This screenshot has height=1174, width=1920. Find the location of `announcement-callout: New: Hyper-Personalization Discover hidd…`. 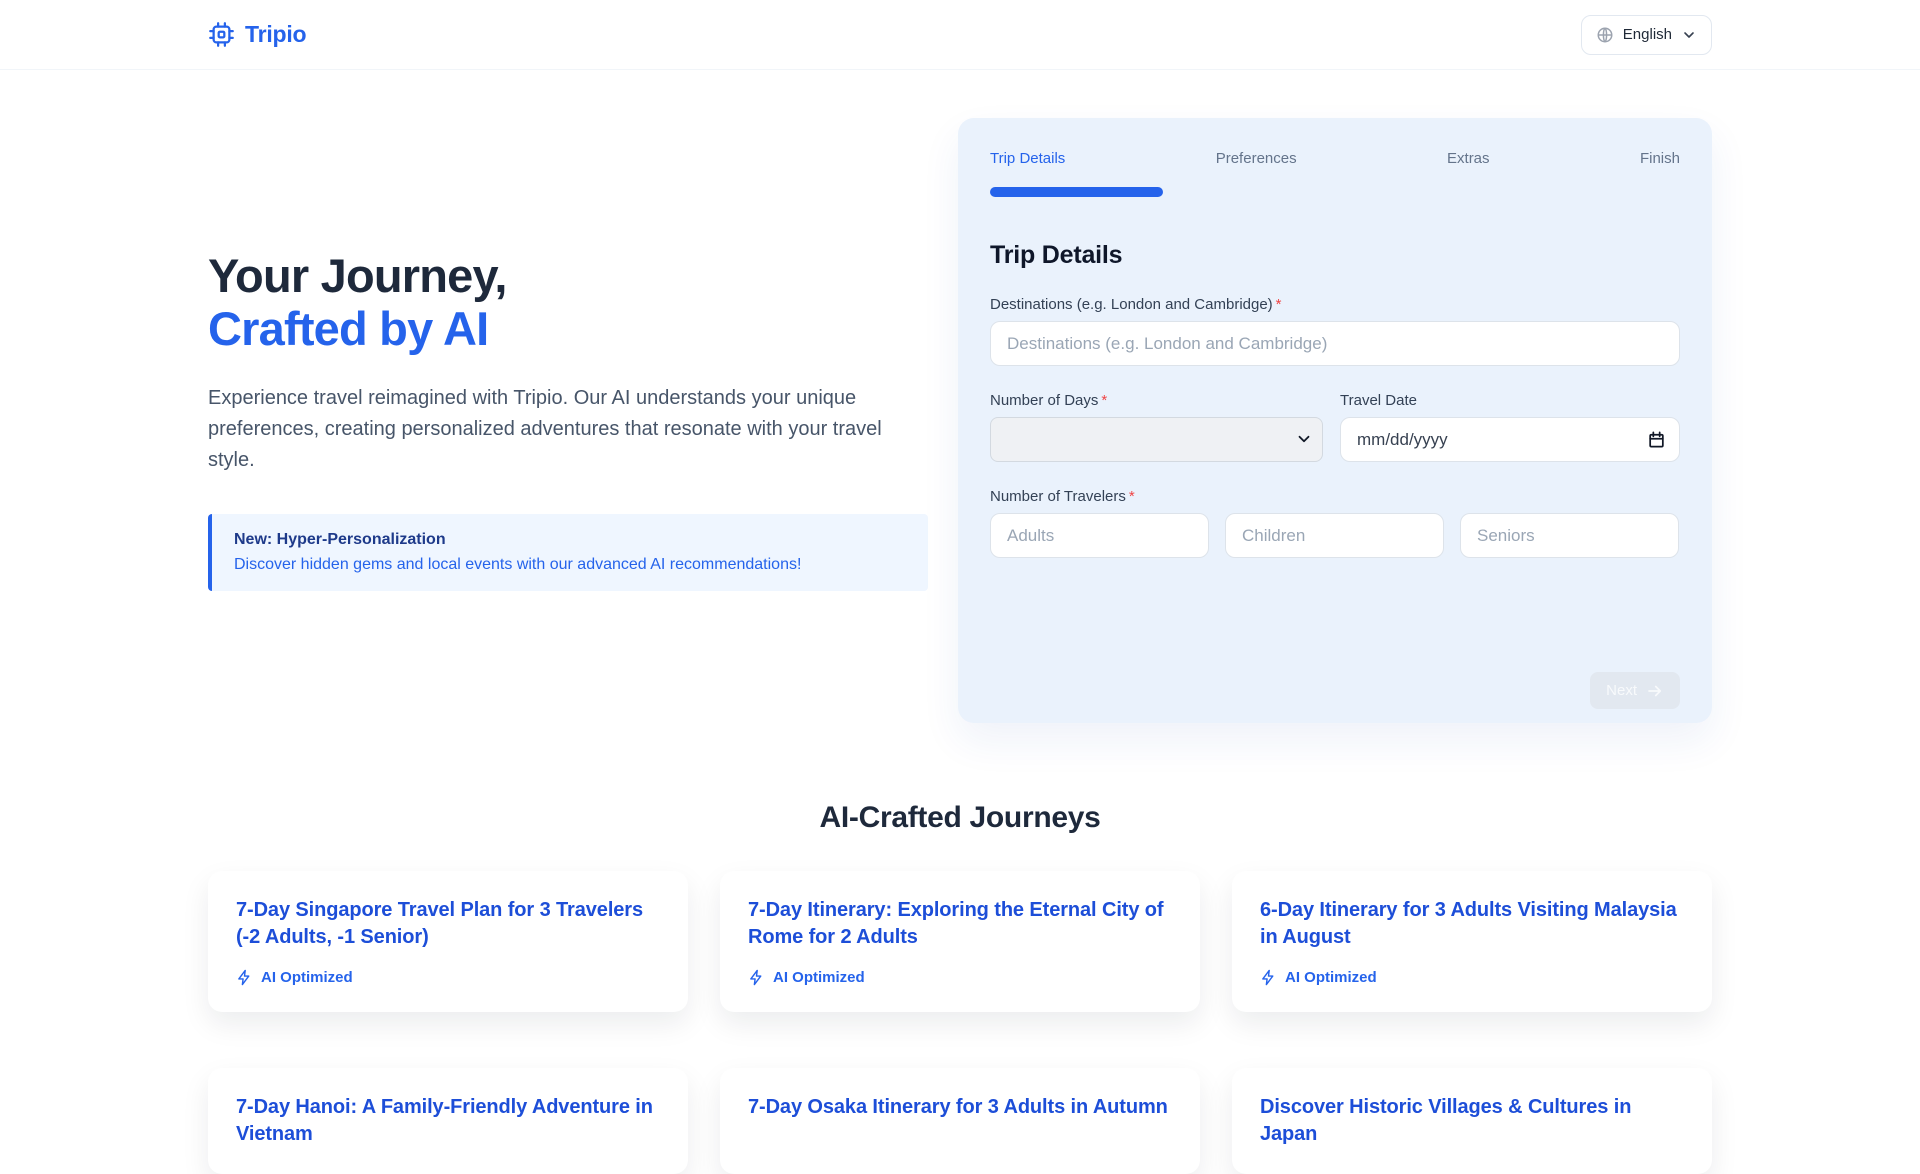

announcement-callout: New: Hyper-Personalization Discover hidd… is located at coordinates (568, 553).